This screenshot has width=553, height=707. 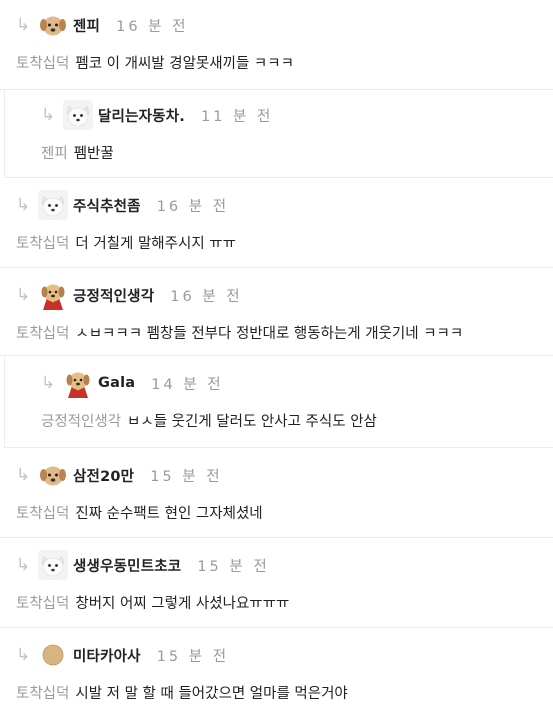 I want to click on comment-text: 진짜 순수팩트 현인 그자체셨네, so click(x=169, y=514).